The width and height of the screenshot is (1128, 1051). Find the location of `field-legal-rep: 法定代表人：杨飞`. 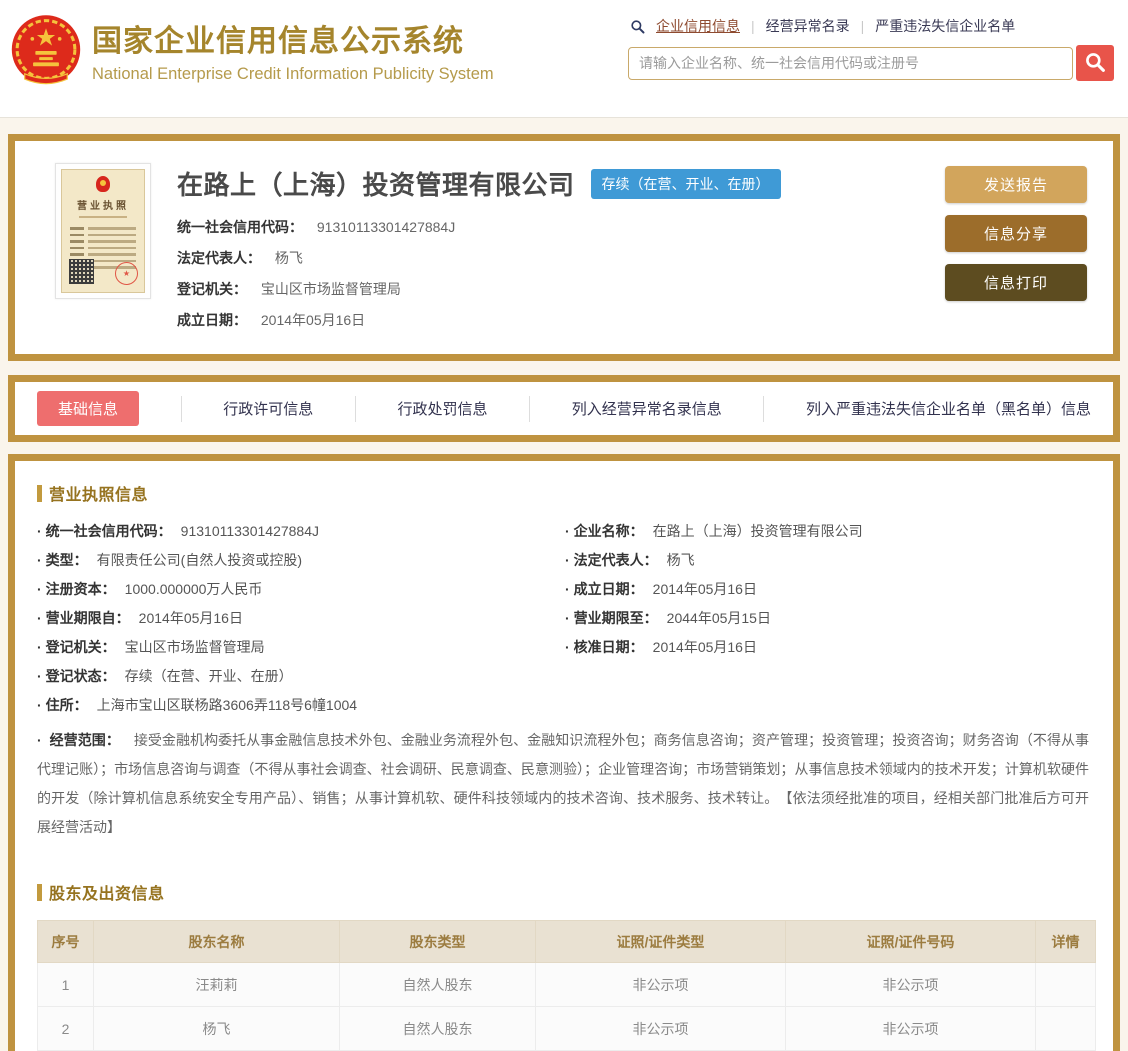

field-legal-rep: 法定代表人：杨飞 is located at coordinates (829, 560).